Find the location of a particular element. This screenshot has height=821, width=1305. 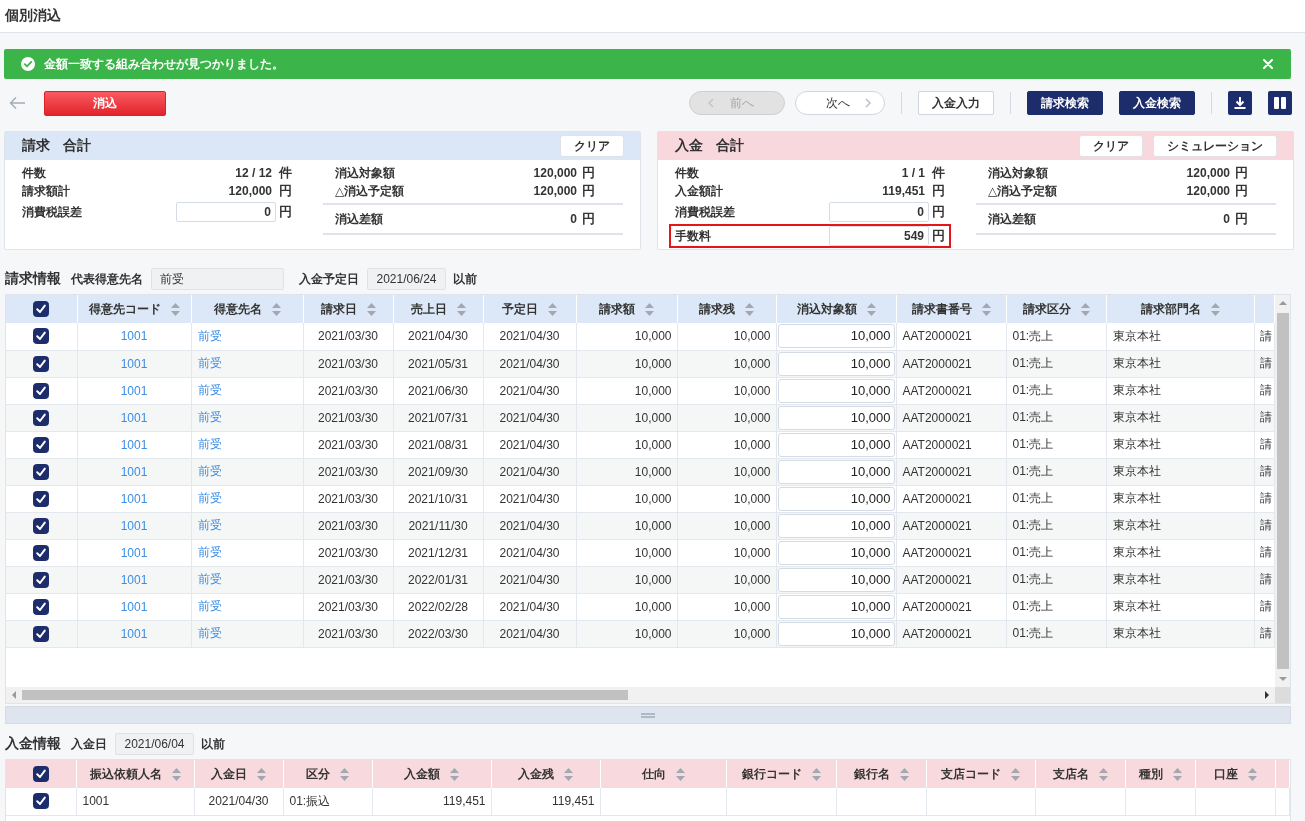

column-header: 消込対象額 is located at coordinates (836, 309).